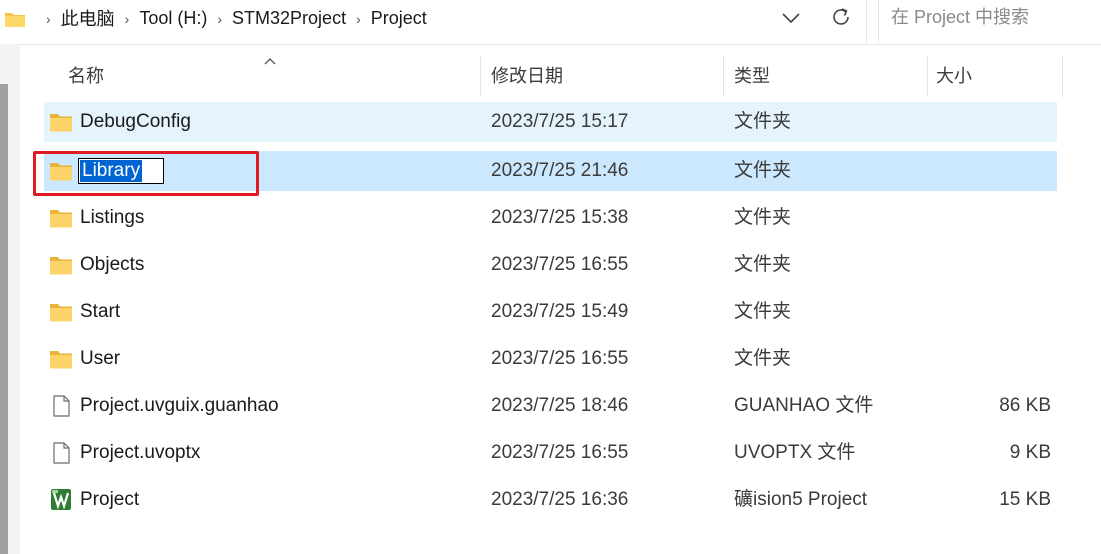  What do you see at coordinates (1025, 499) in the screenshot?
I see `file-size: 15 KB` at bounding box center [1025, 499].